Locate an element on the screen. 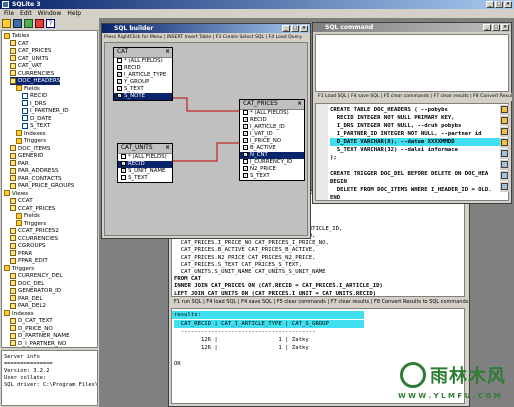  table-field-row: ✓ N_CNT is located at coordinates (272, 155).